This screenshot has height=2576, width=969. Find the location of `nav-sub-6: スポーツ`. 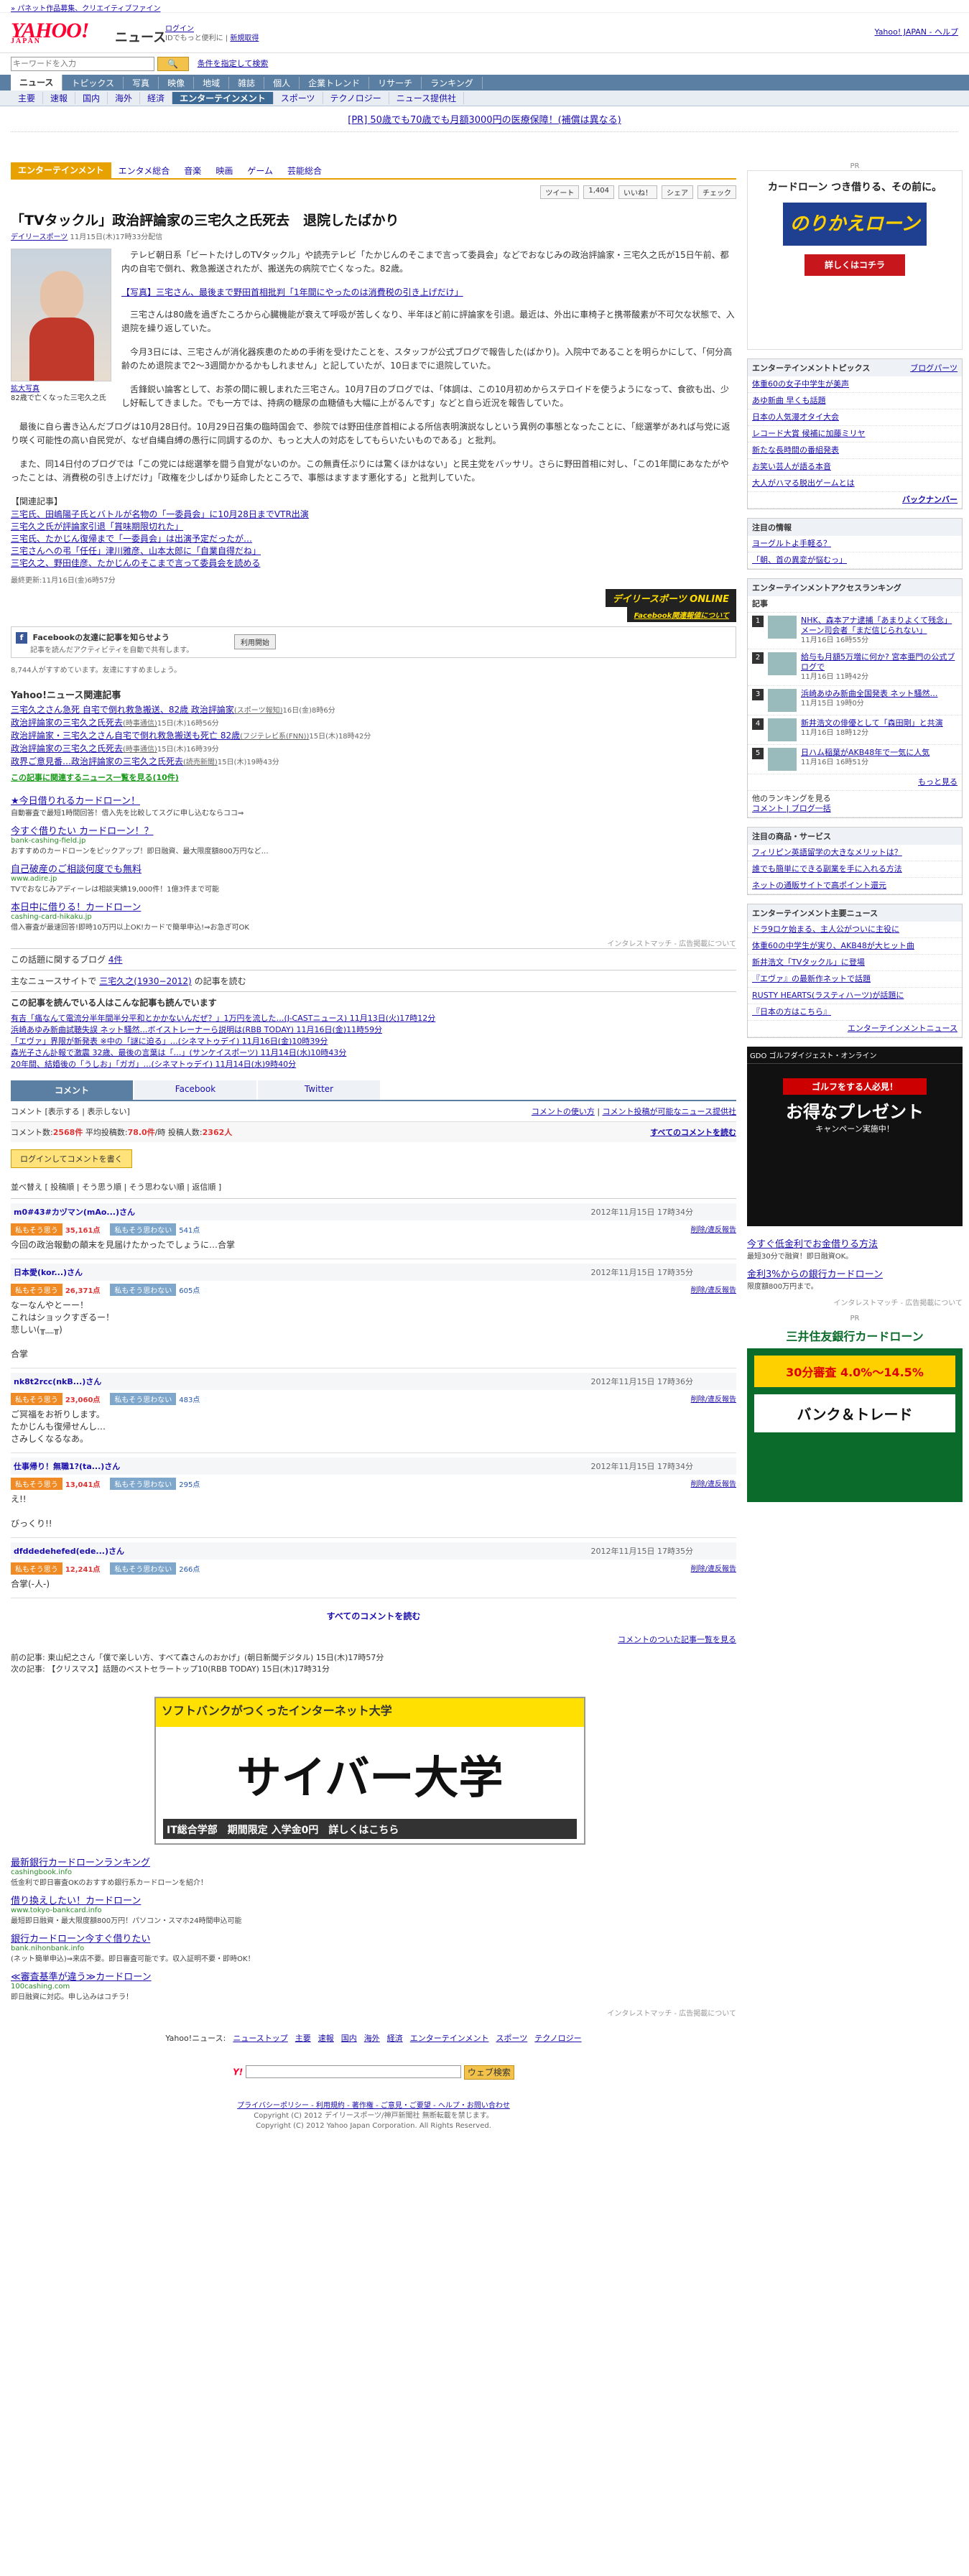

nav-sub-6: スポーツ is located at coordinates (298, 98).